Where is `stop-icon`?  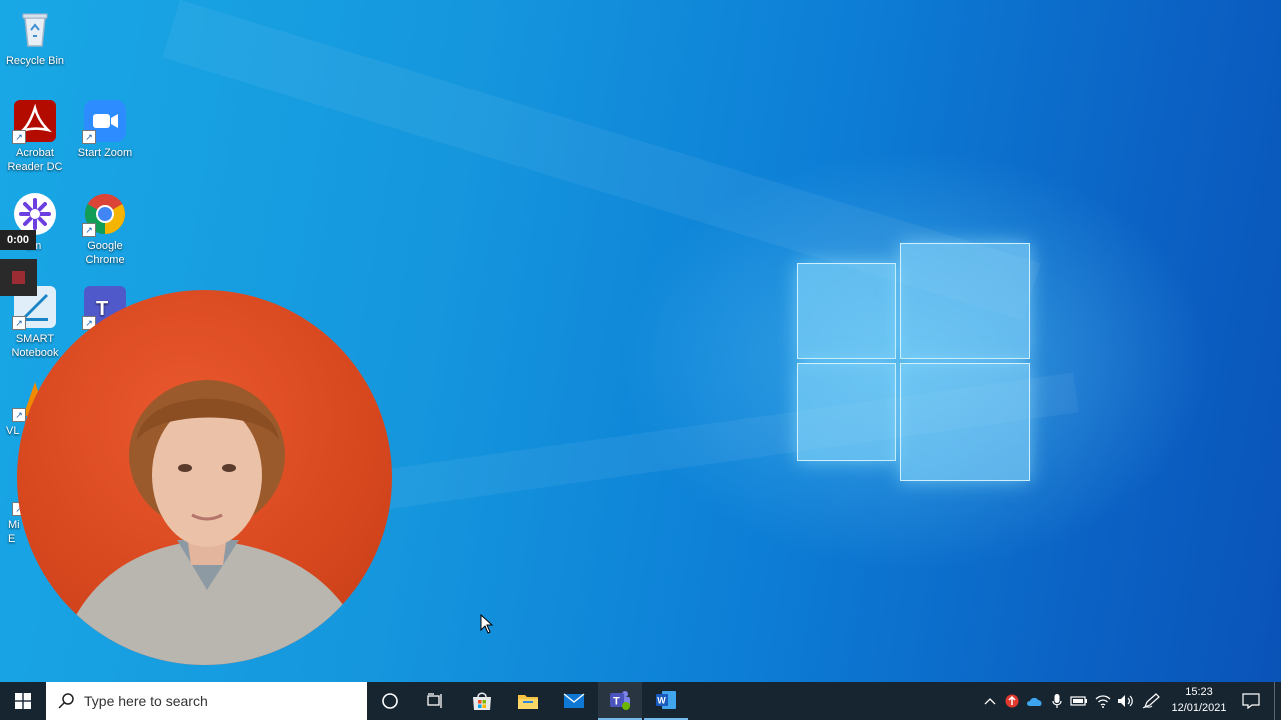 stop-icon is located at coordinates (18, 277).